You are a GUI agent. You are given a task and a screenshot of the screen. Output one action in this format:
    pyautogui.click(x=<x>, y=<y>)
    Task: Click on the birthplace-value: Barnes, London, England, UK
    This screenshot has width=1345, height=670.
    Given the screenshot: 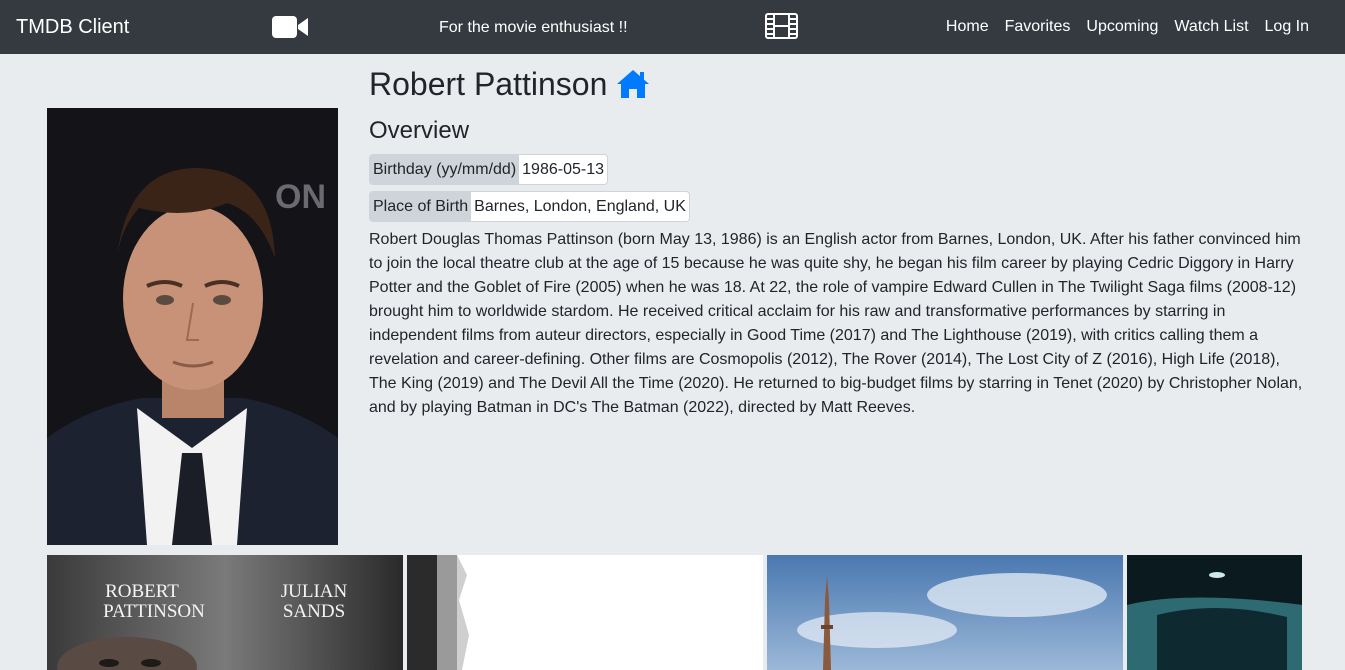 What is the action you would take?
    pyautogui.click(x=580, y=206)
    